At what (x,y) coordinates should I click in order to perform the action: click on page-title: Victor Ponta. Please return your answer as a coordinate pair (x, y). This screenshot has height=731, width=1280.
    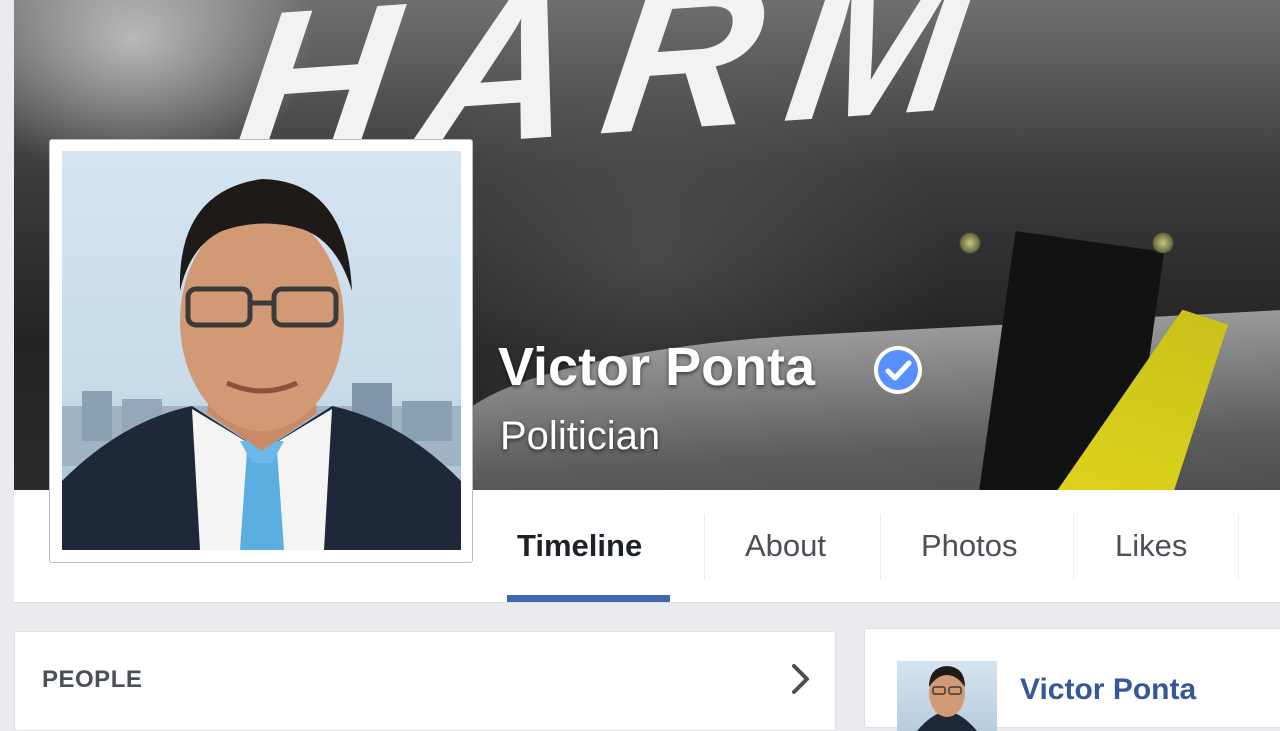
    Looking at the image, I should click on (657, 367).